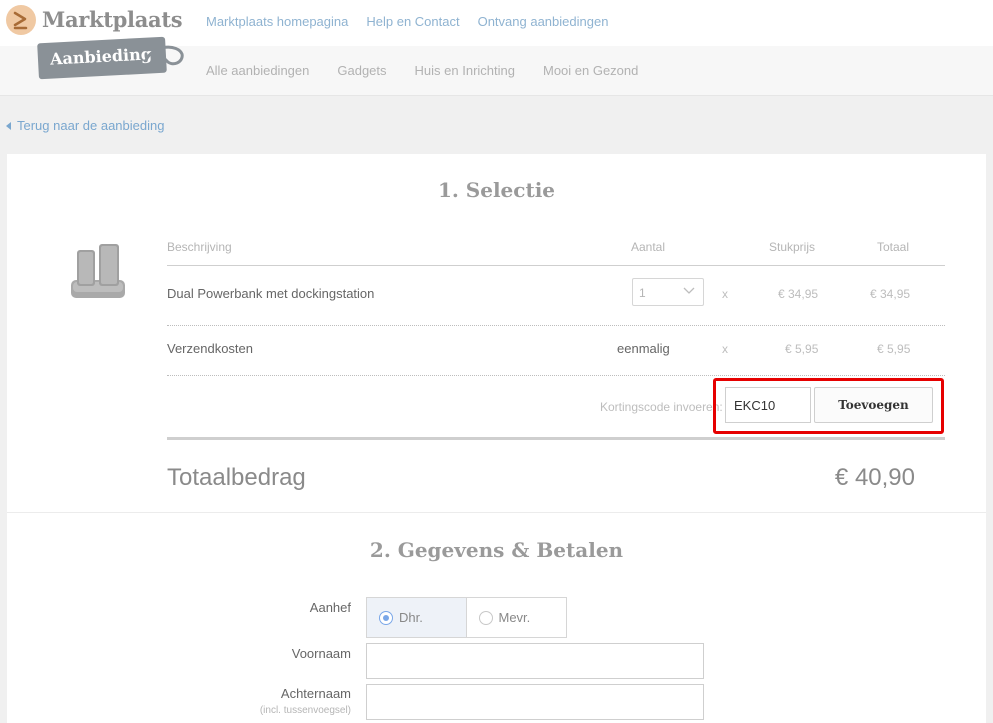  Describe the element at coordinates (873, 405) in the screenshot. I see `add-discount-button: Toevoegen` at that location.